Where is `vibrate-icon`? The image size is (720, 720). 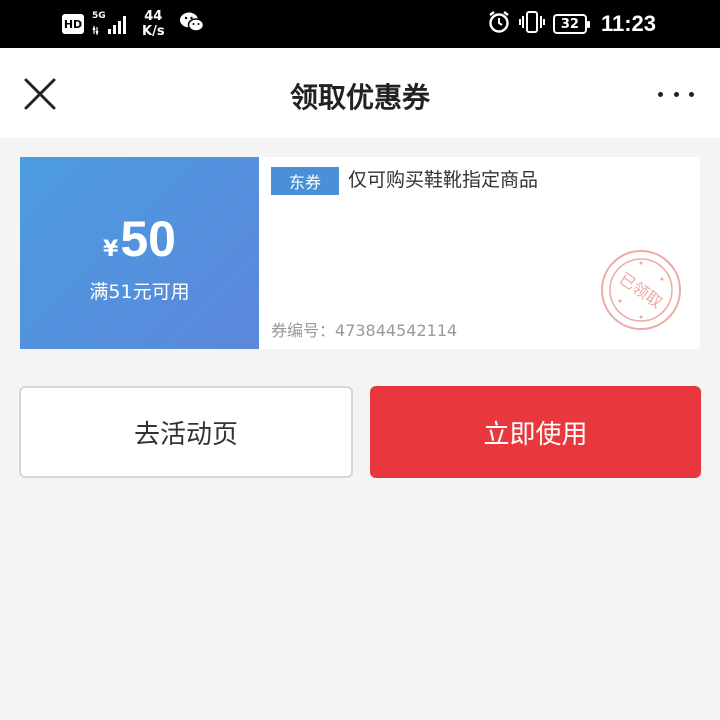 vibrate-icon is located at coordinates (531, 24).